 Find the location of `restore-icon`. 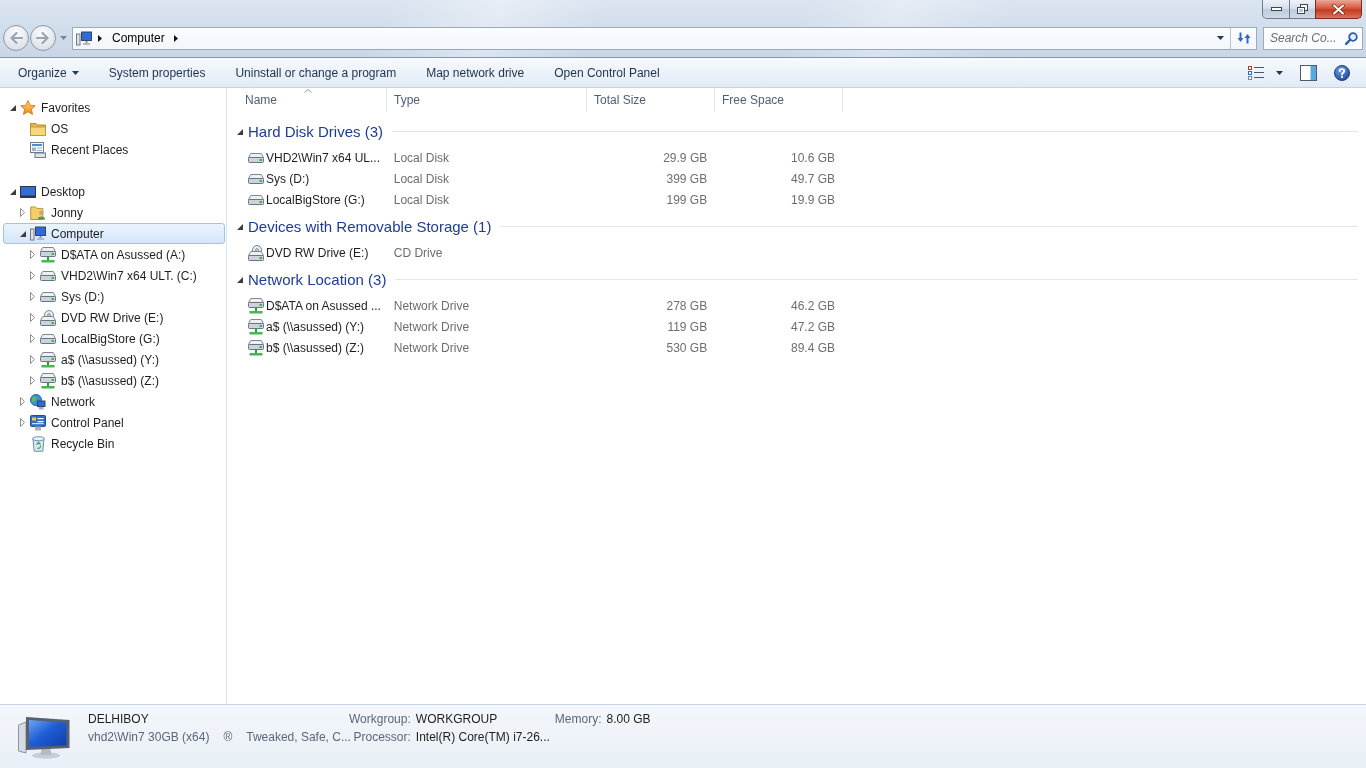

restore-icon is located at coordinates (1302, 9).